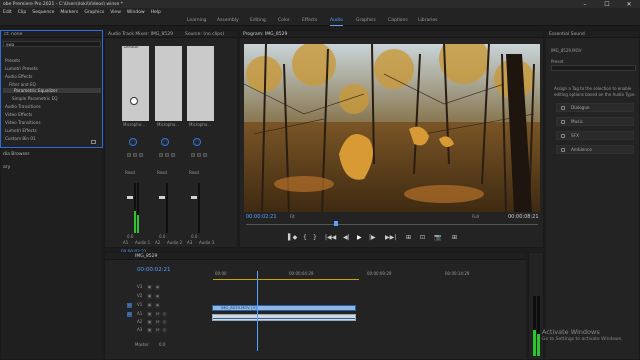  What do you see at coordinates (94, 12) in the screenshot?
I see `menu-graphics: Graphics` at bounding box center [94, 12].